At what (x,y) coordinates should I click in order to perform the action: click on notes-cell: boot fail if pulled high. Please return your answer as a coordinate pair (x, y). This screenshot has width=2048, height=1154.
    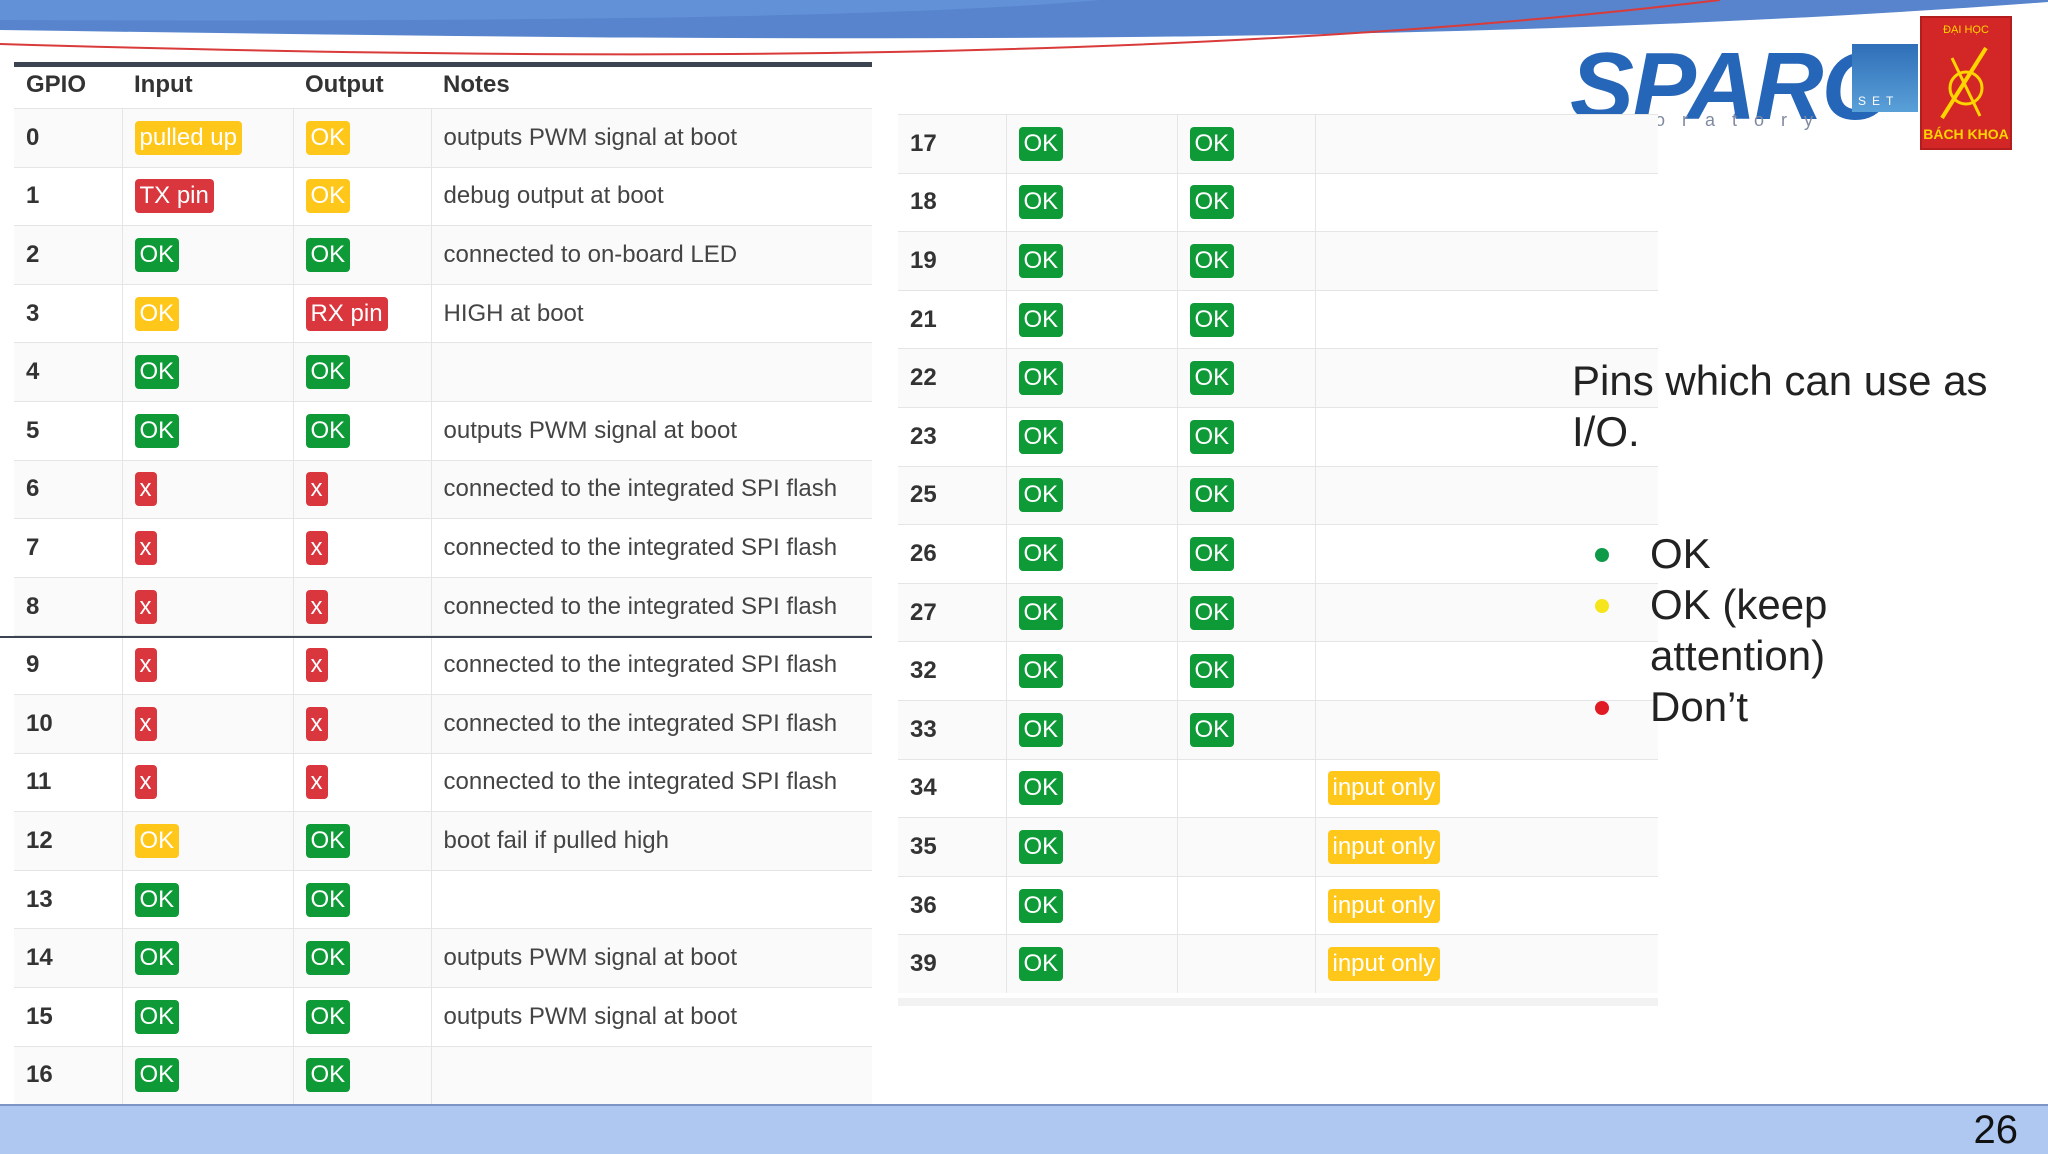
    Looking at the image, I should click on (651, 841).